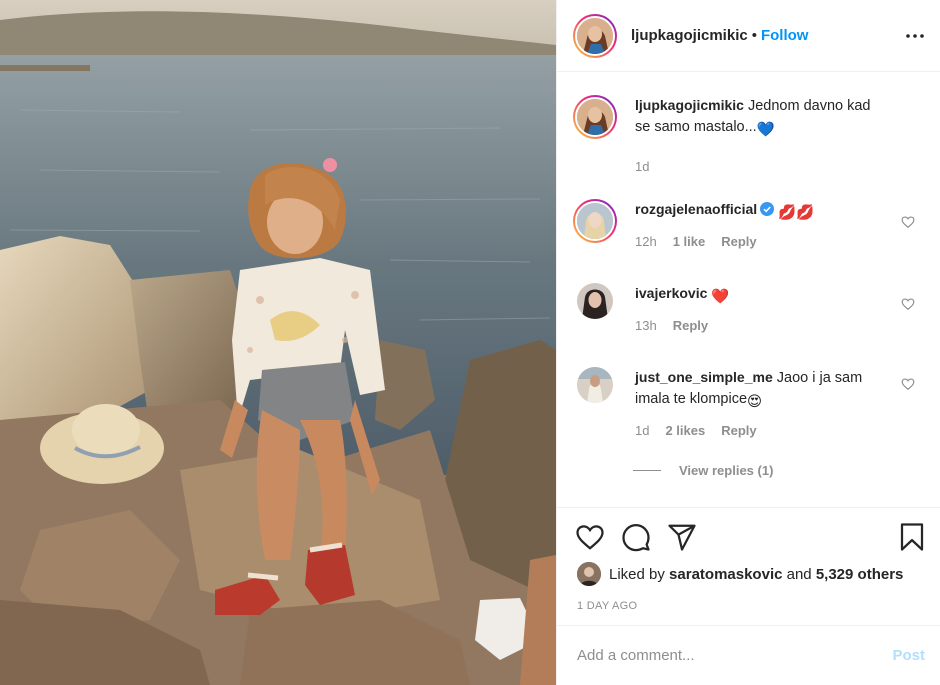  I want to click on like-heart-icon, so click(590, 537).